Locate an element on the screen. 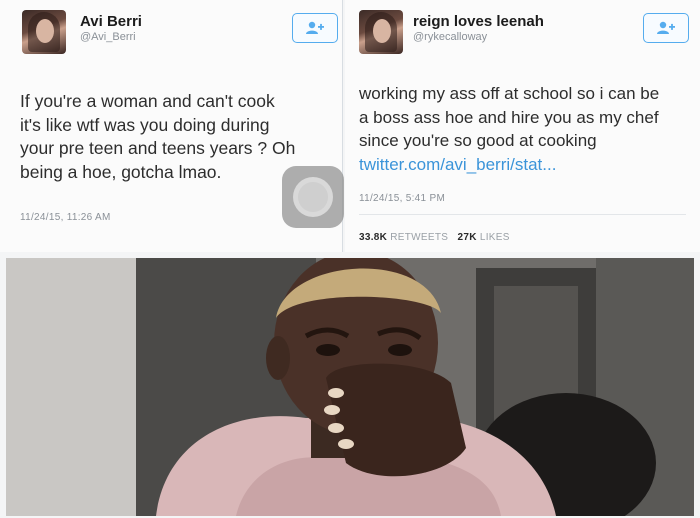  user-name: Avi Berri is located at coordinates (111, 21).